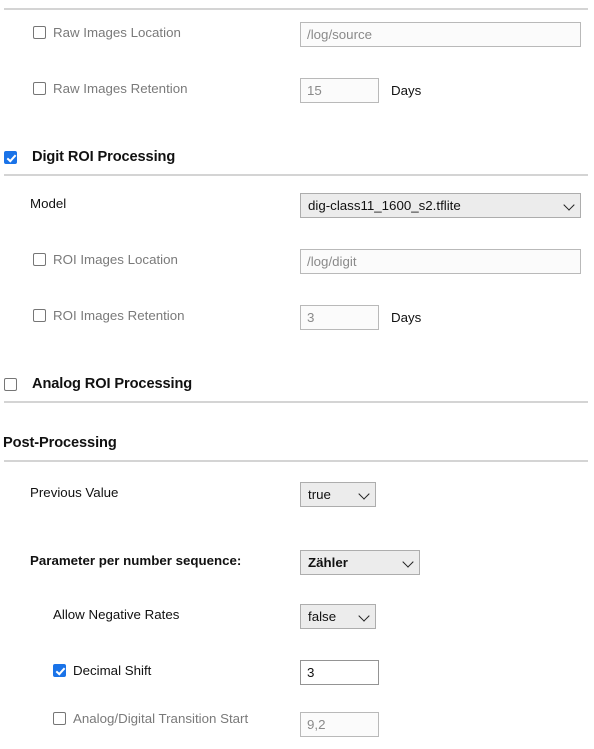  What do you see at coordinates (319, 494) in the screenshot?
I see `previous-value-select-value: true` at bounding box center [319, 494].